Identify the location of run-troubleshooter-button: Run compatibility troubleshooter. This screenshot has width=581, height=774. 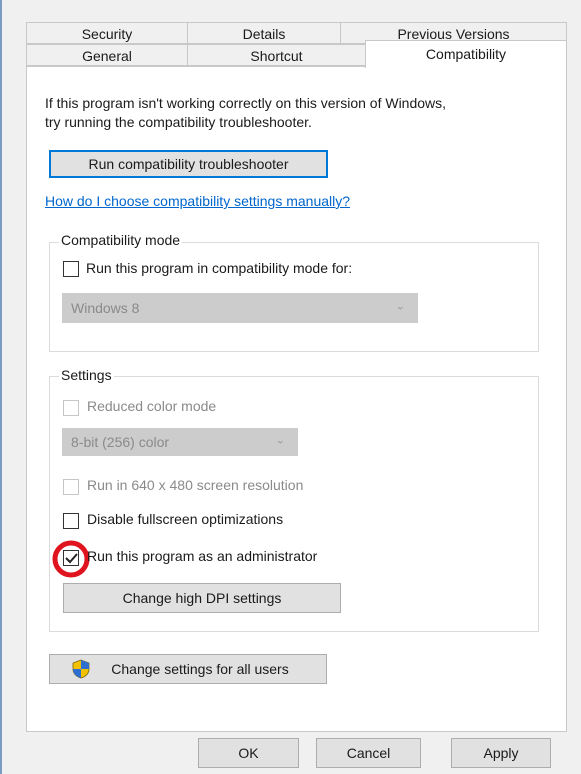
(188, 164).